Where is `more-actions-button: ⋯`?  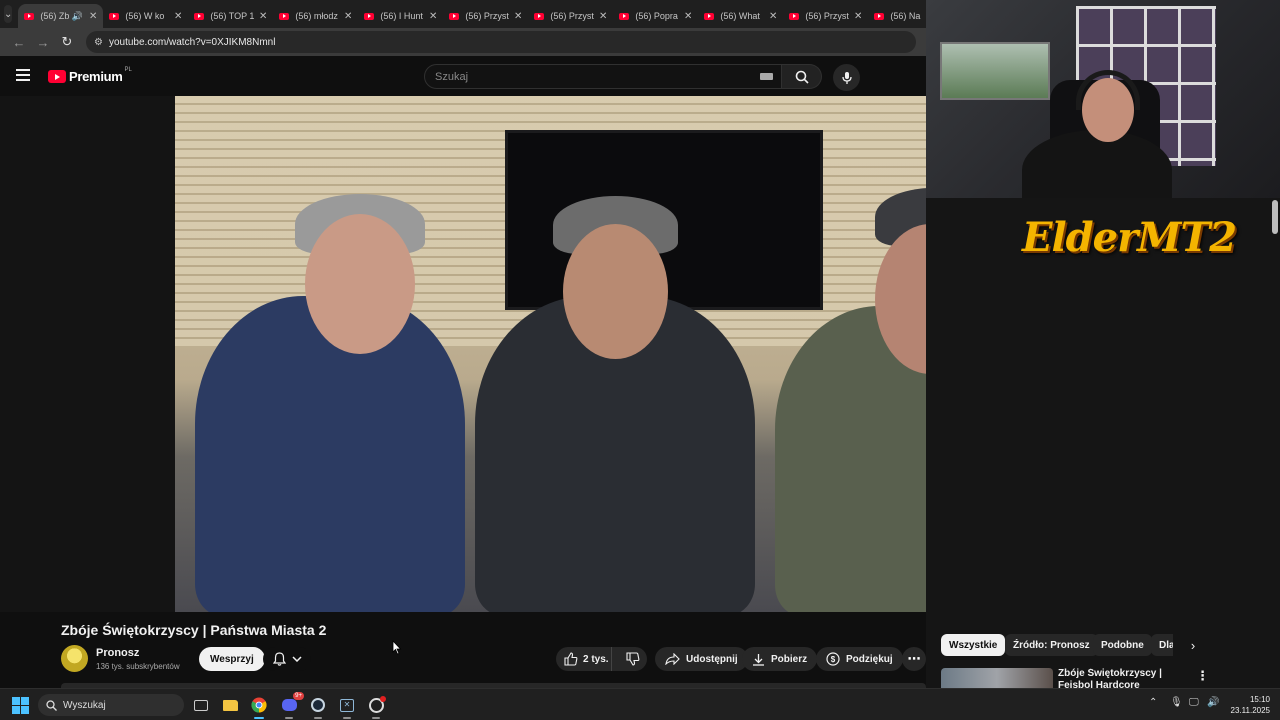 more-actions-button: ⋯ is located at coordinates (914, 659).